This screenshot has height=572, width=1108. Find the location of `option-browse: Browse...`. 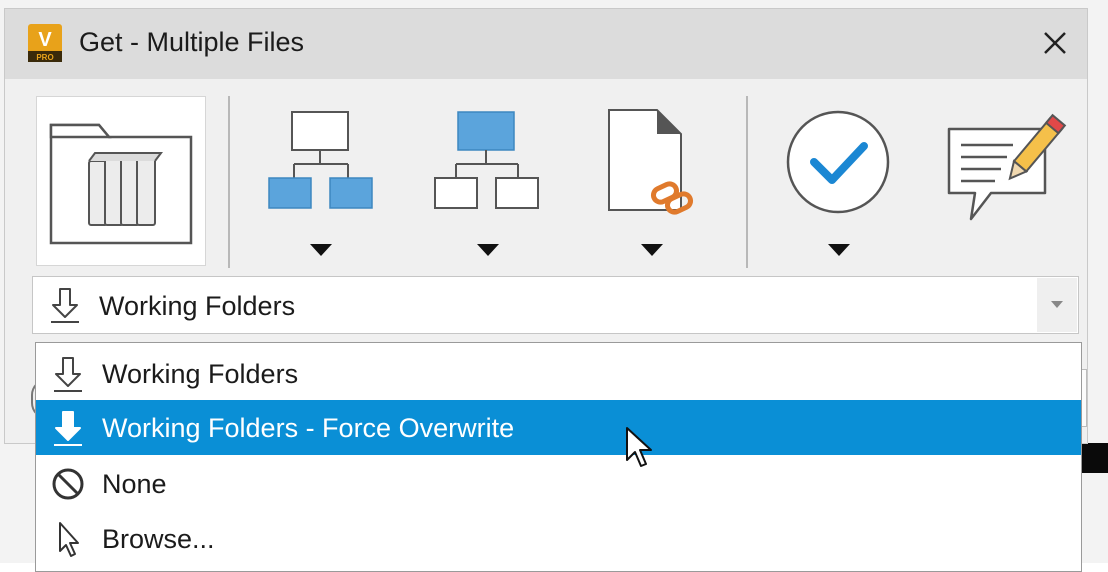

option-browse: Browse... is located at coordinates (558, 538).